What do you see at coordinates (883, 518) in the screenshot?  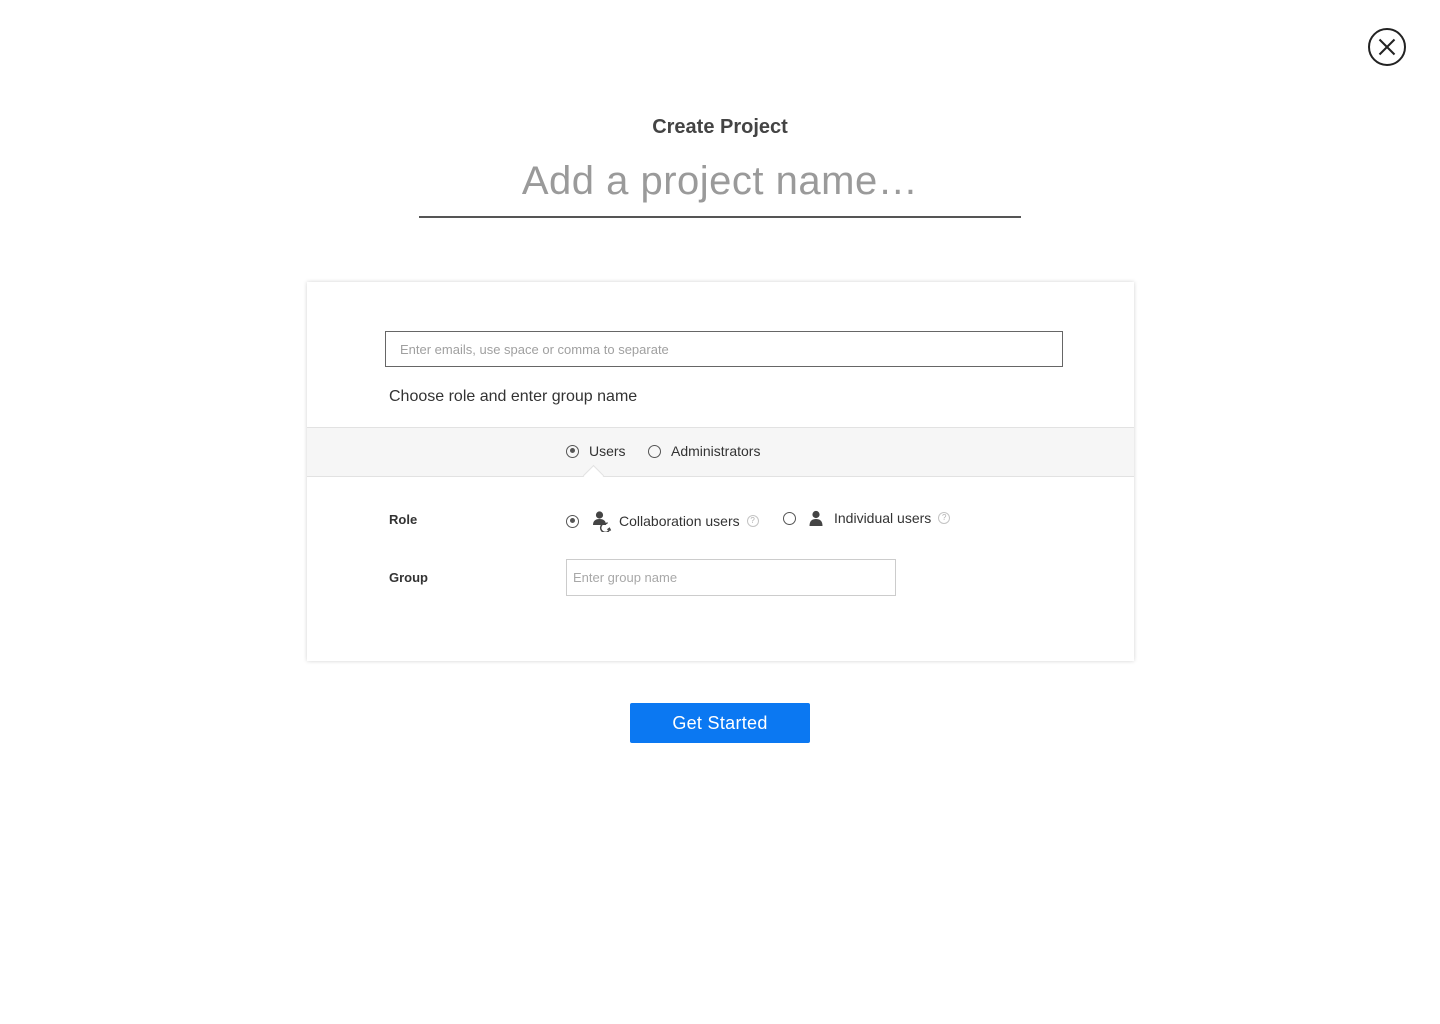 I see `individual-users-label: Individual users` at bounding box center [883, 518].